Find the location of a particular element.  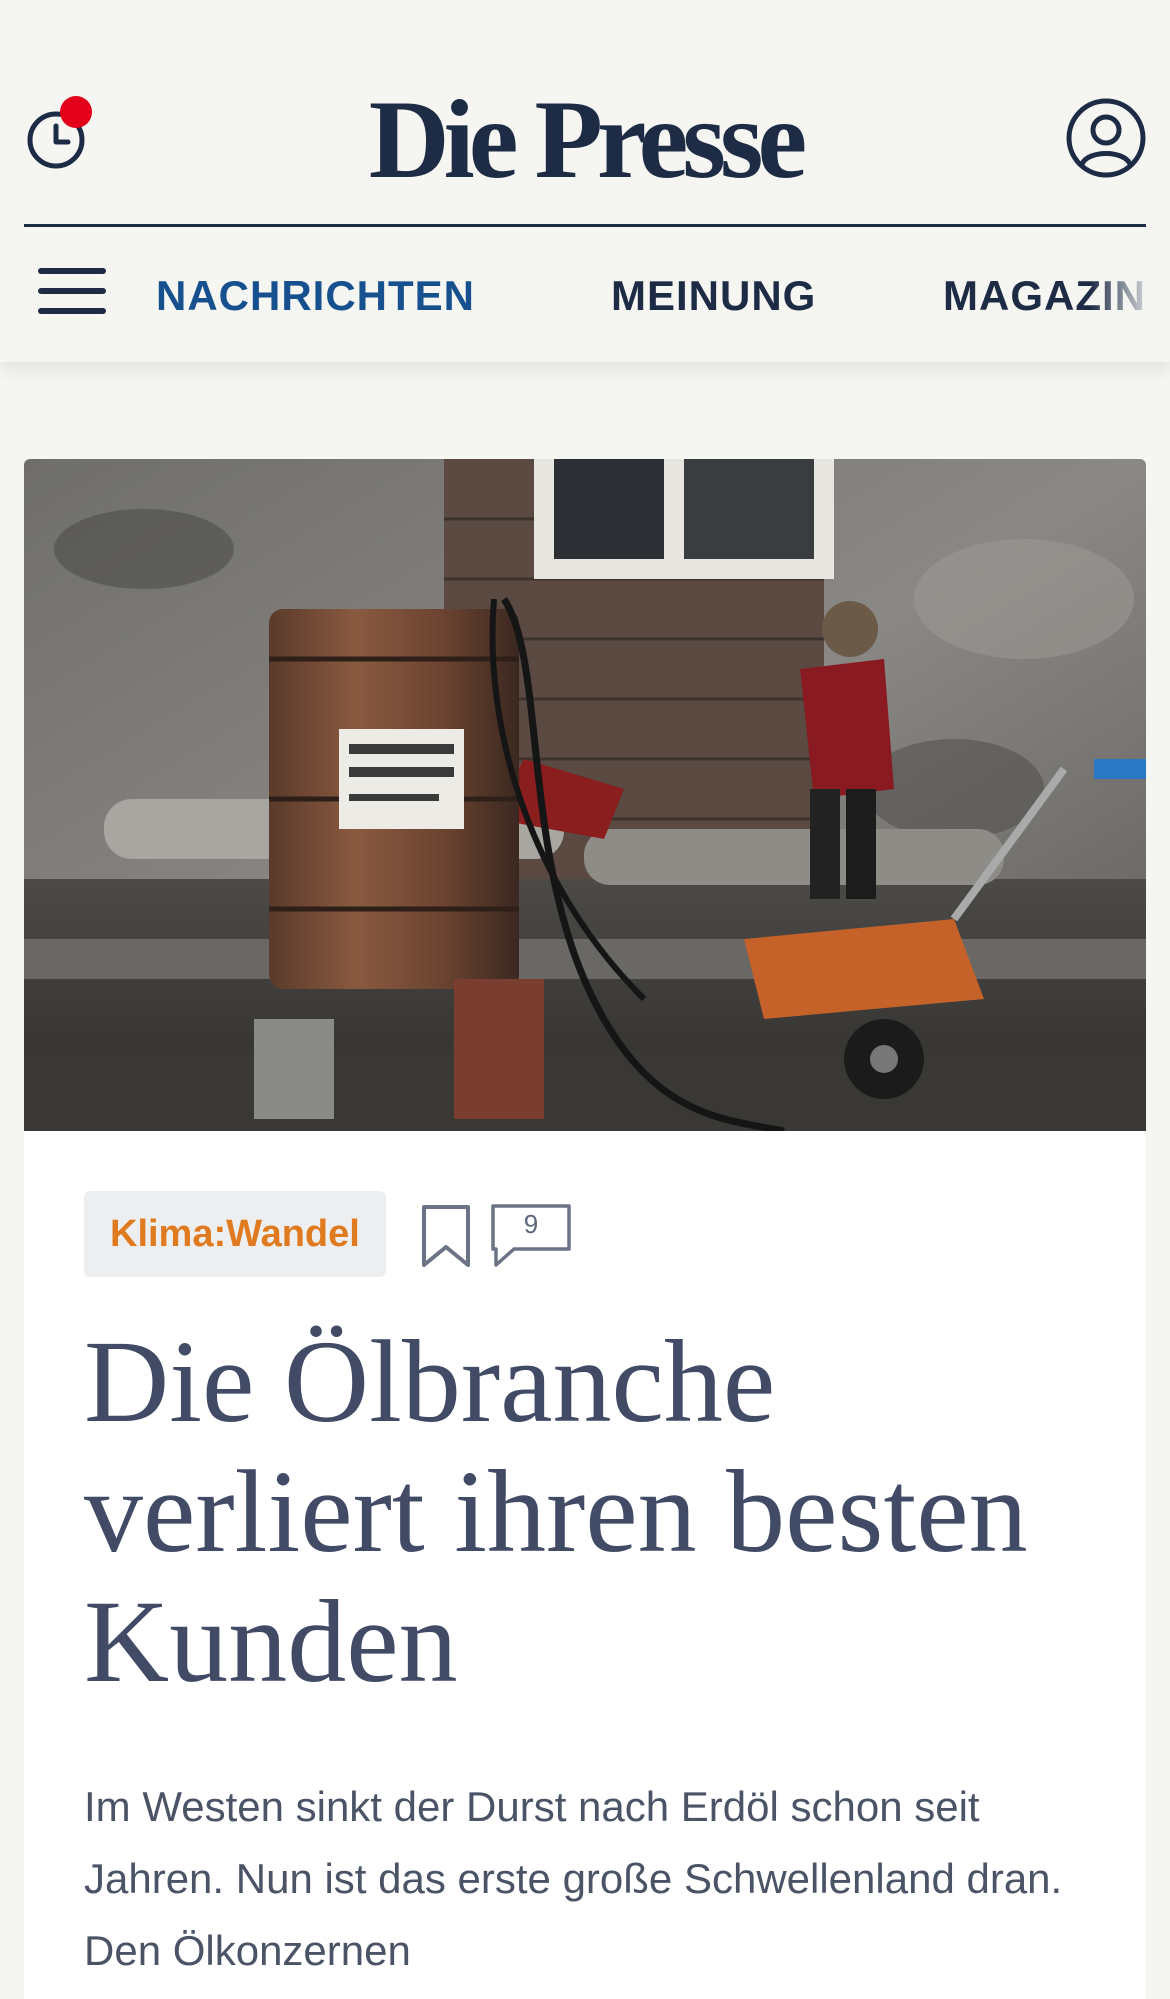

main-nav: NACHRICHTEN MEINUNG MAGAZIN is located at coordinates (585, 296).